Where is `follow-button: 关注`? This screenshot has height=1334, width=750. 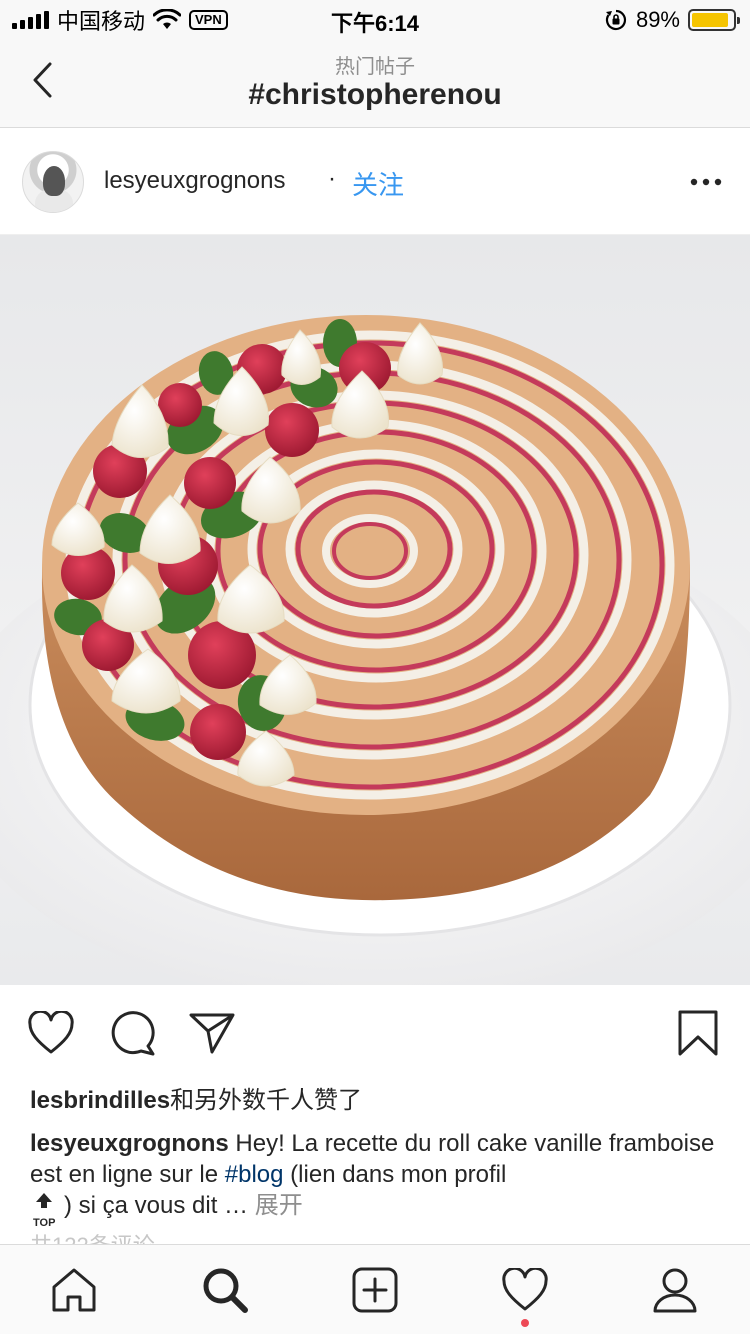
follow-button: 关注 is located at coordinates (378, 183).